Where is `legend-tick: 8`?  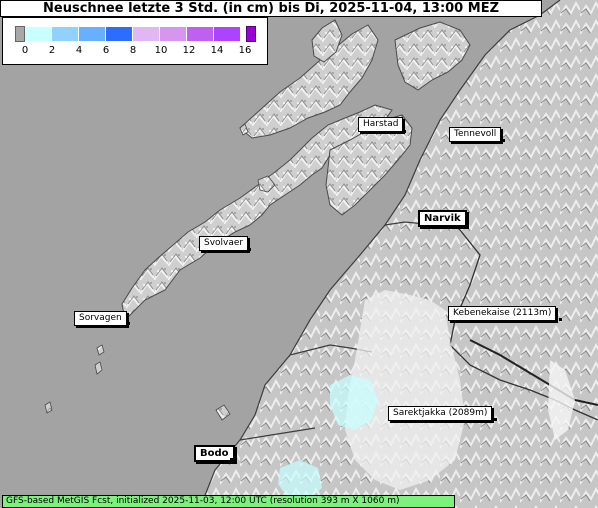
legend-tick: 8 is located at coordinates (133, 50).